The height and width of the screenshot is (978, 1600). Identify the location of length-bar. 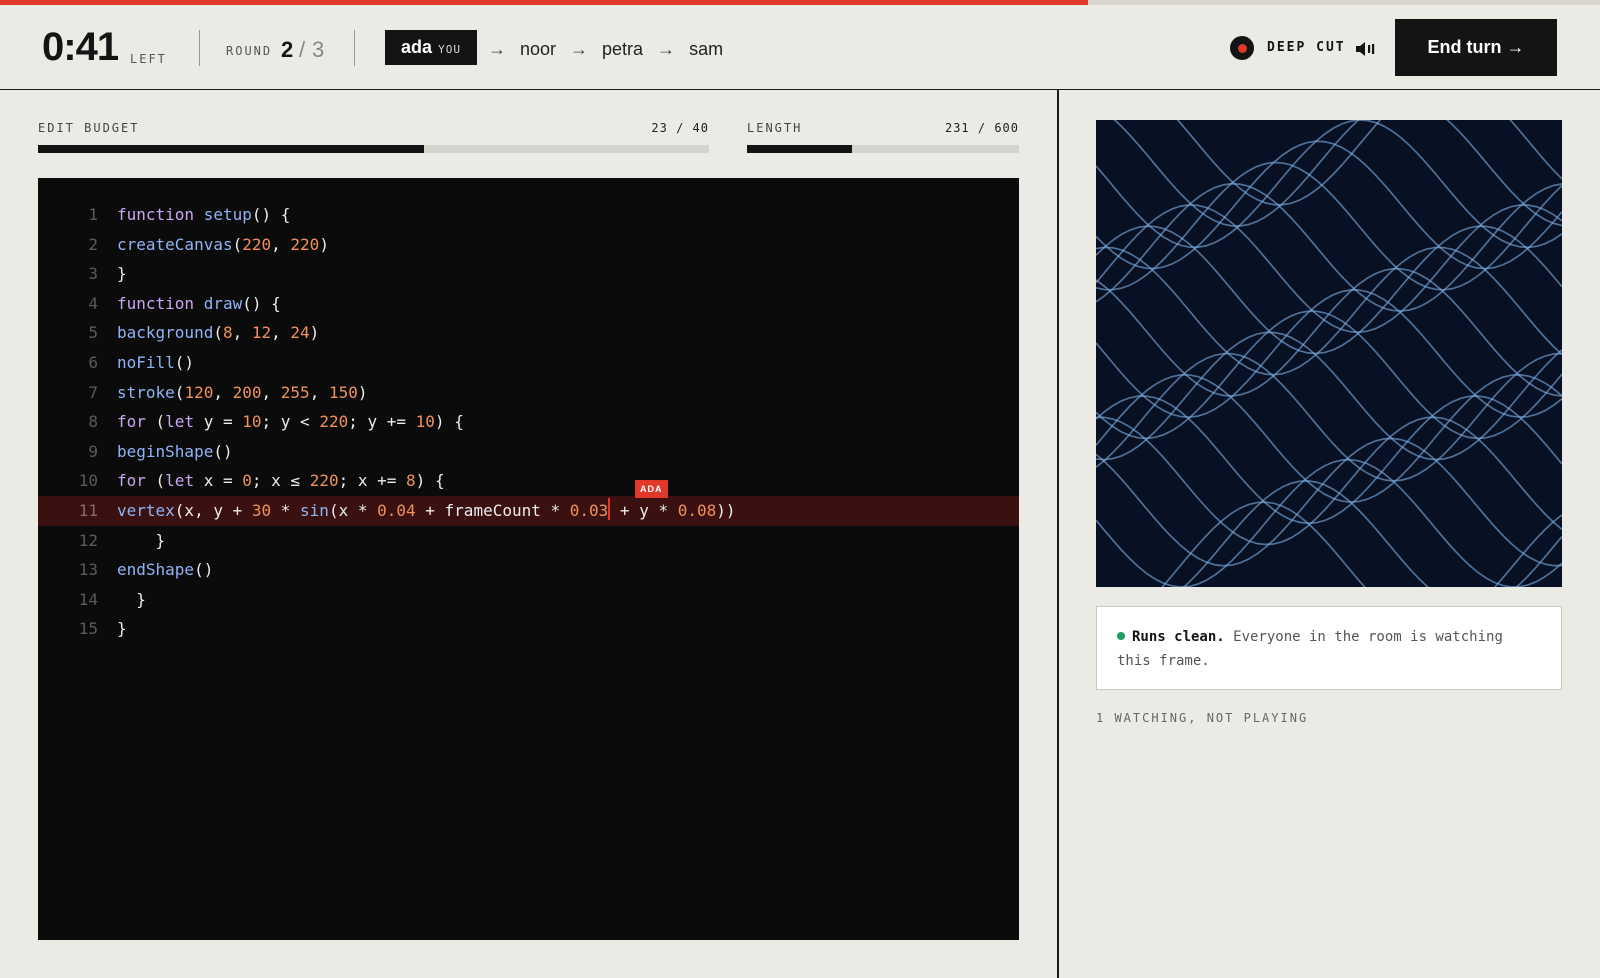
(883, 149).